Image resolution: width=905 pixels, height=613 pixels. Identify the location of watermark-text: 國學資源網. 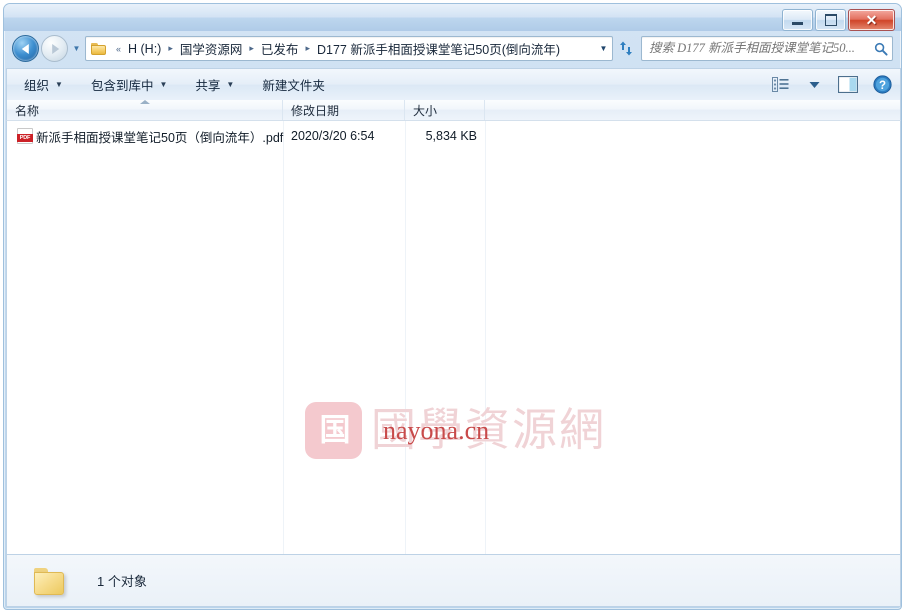
(489, 429).